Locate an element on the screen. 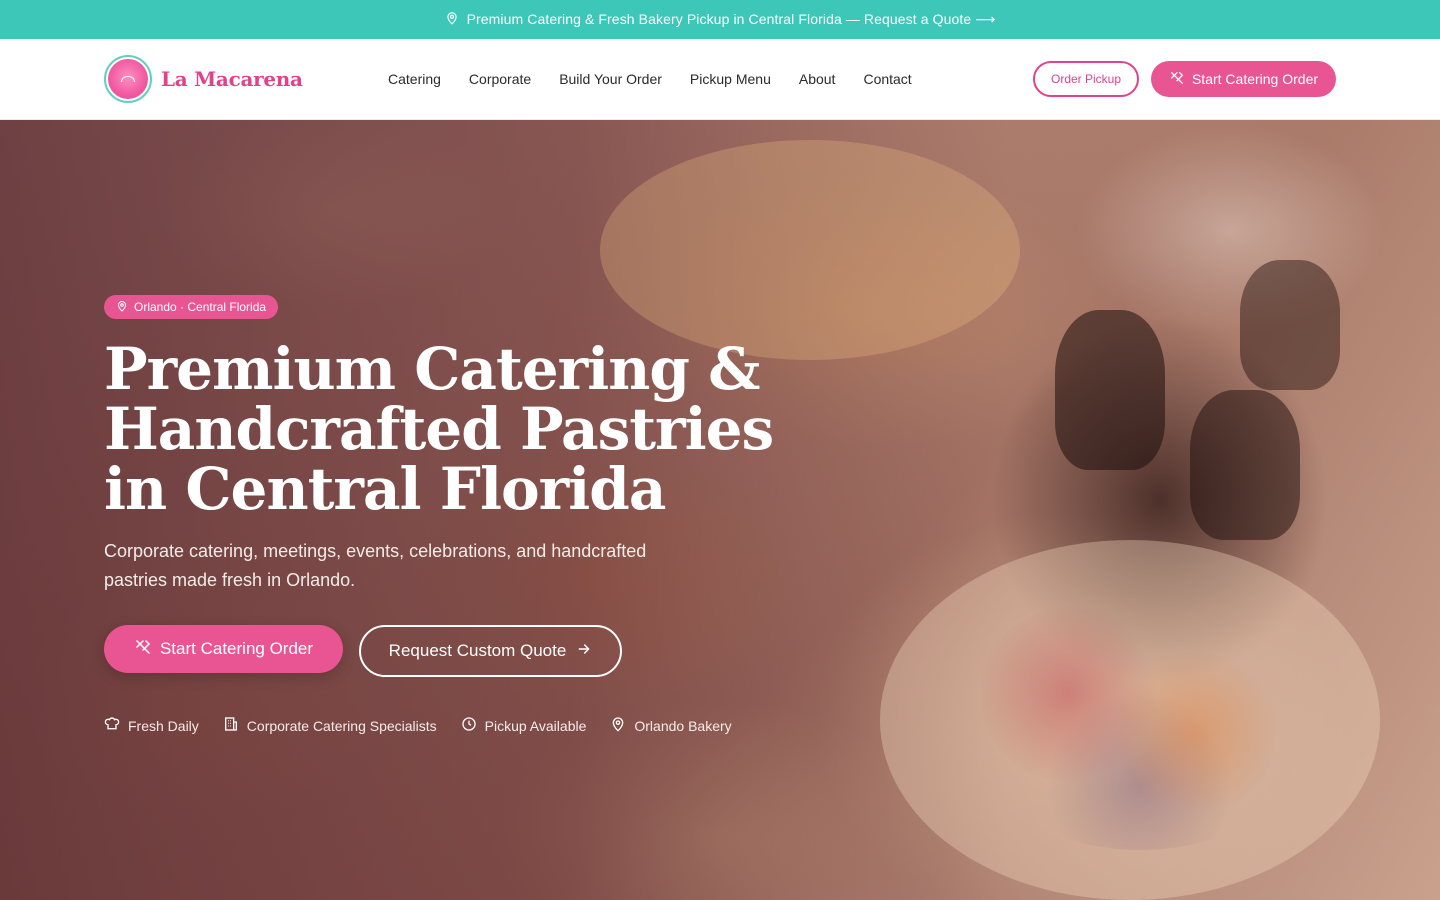 The width and height of the screenshot is (1440, 900). nav-item-contact: Contact is located at coordinates (887, 79).